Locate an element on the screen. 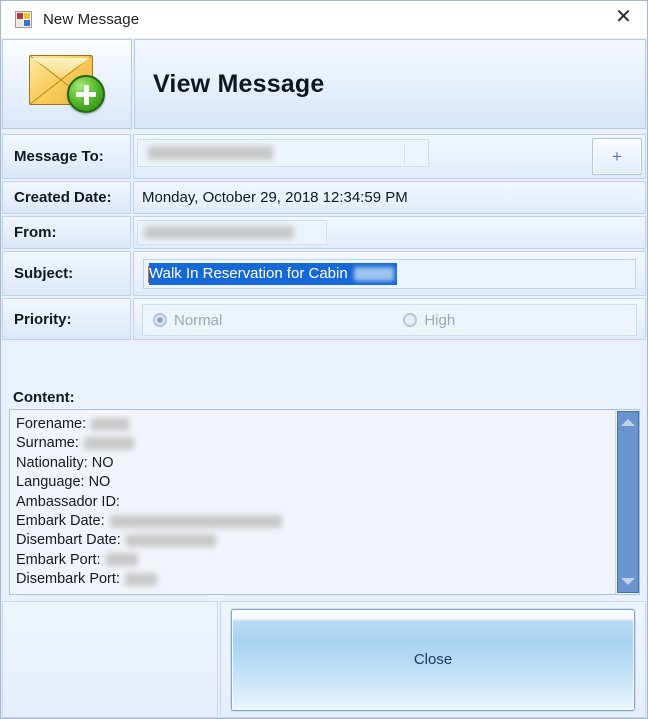  scroll-down-icon is located at coordinates (628, 581).